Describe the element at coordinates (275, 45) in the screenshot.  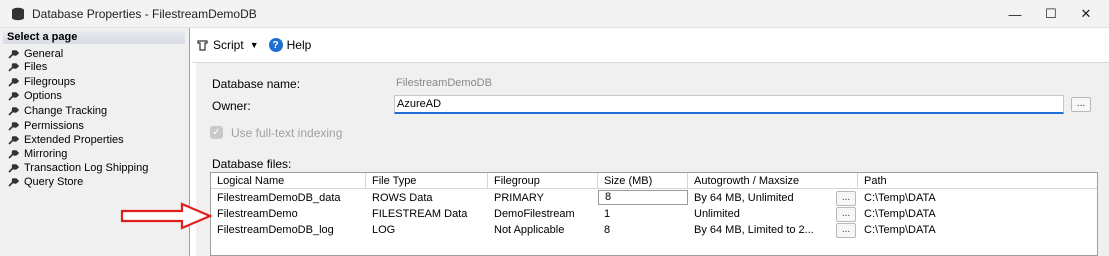
I see `help-icon: ?` at that location.